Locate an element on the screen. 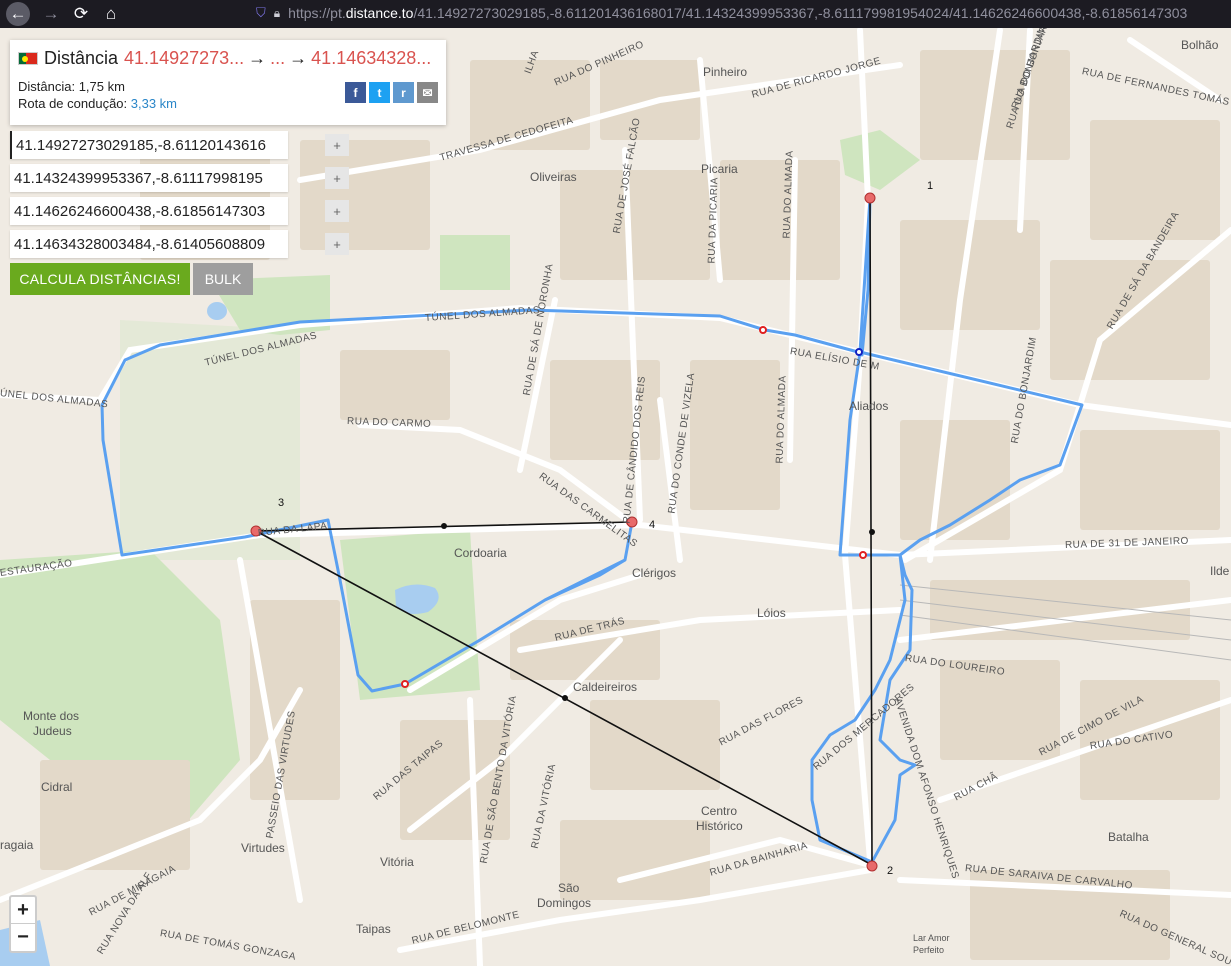 The image size is (1231, 966). place-label: Ilde is located at coordinates (1220, 571).